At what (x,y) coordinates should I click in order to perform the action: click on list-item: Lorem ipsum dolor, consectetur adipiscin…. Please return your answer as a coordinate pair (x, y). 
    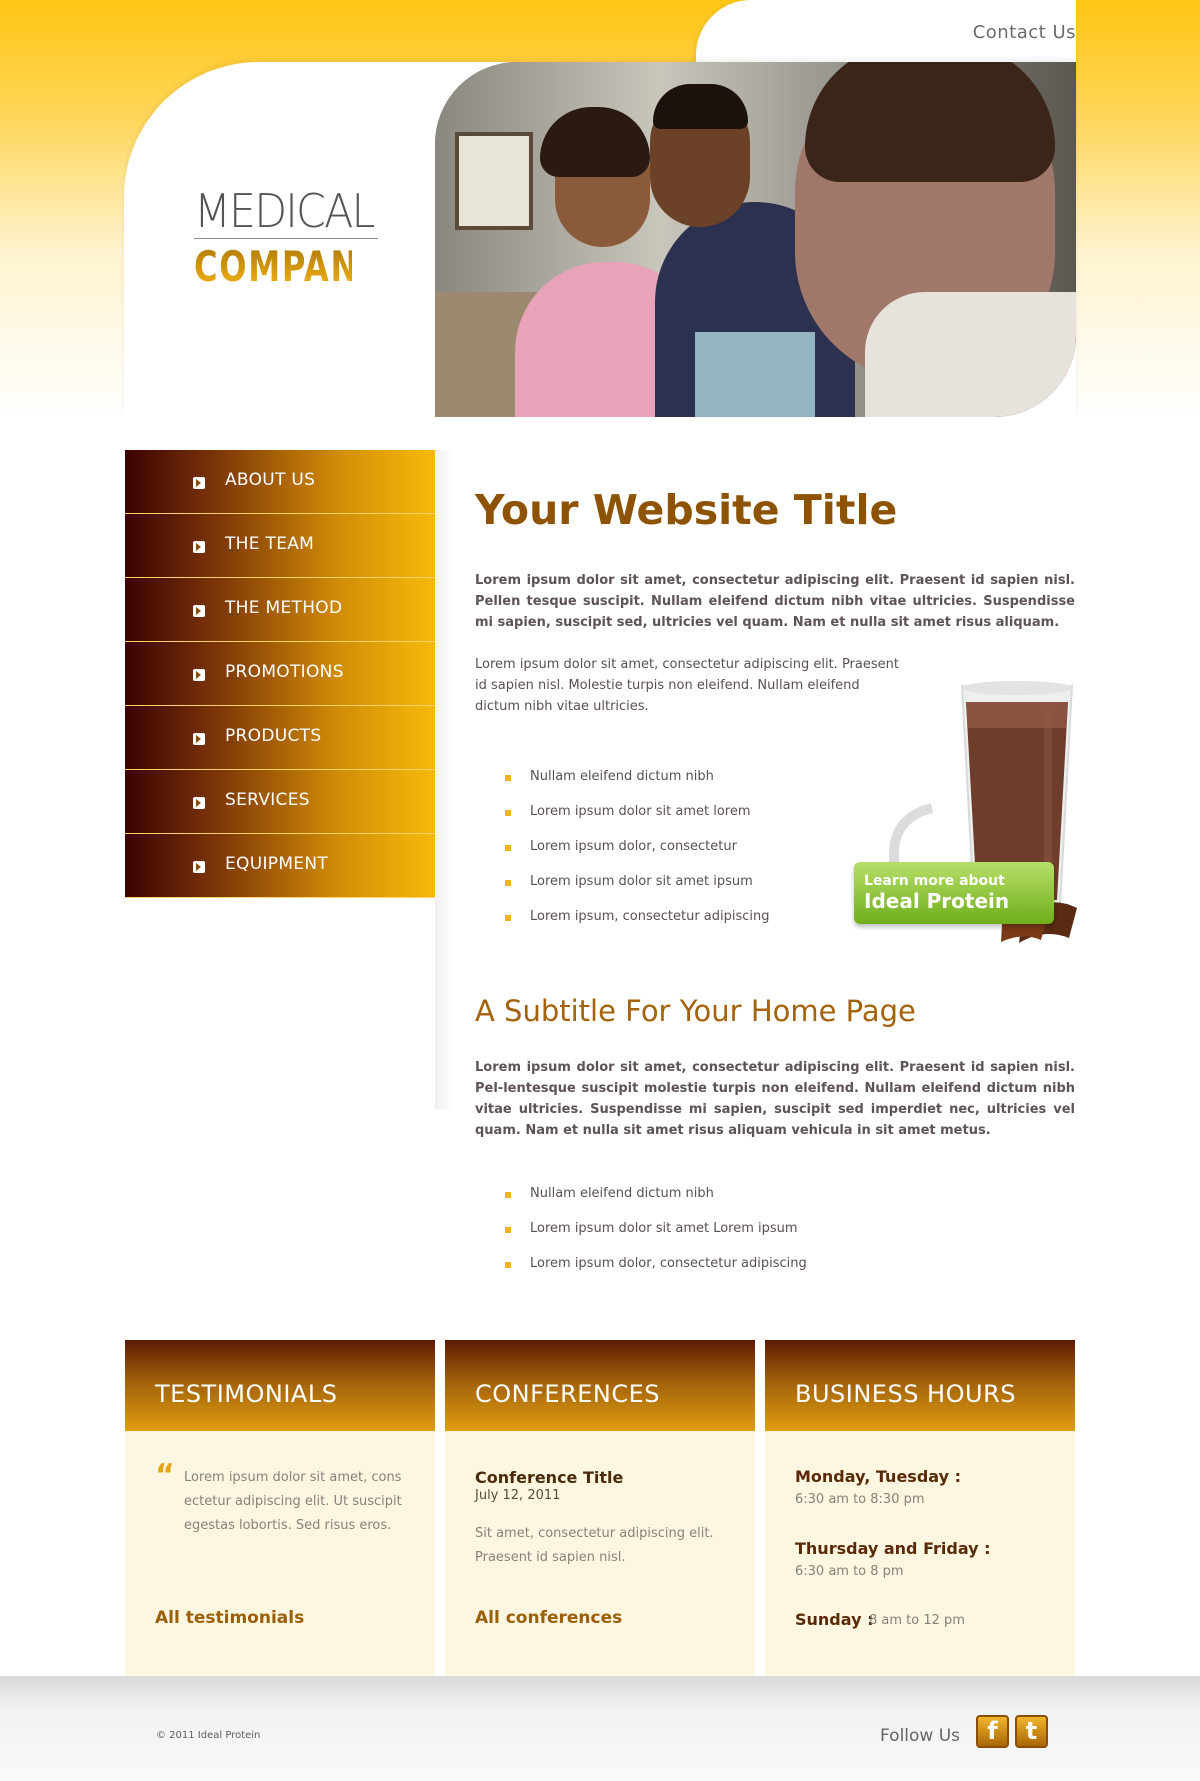
    Looking at the image, I should click on (775, 1271).